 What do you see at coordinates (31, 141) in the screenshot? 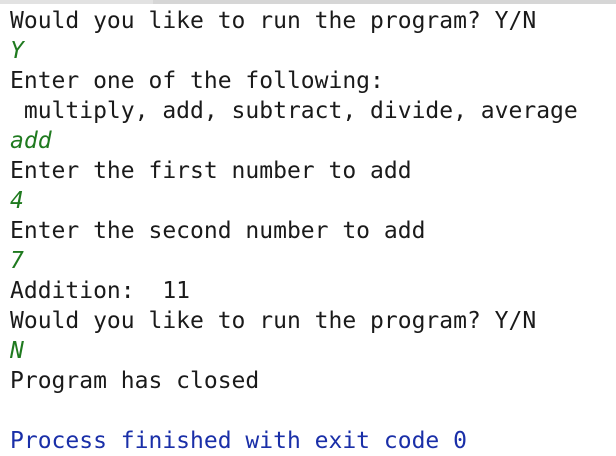
I see `console-line-user-input: add` at bounding box center [31, 141].